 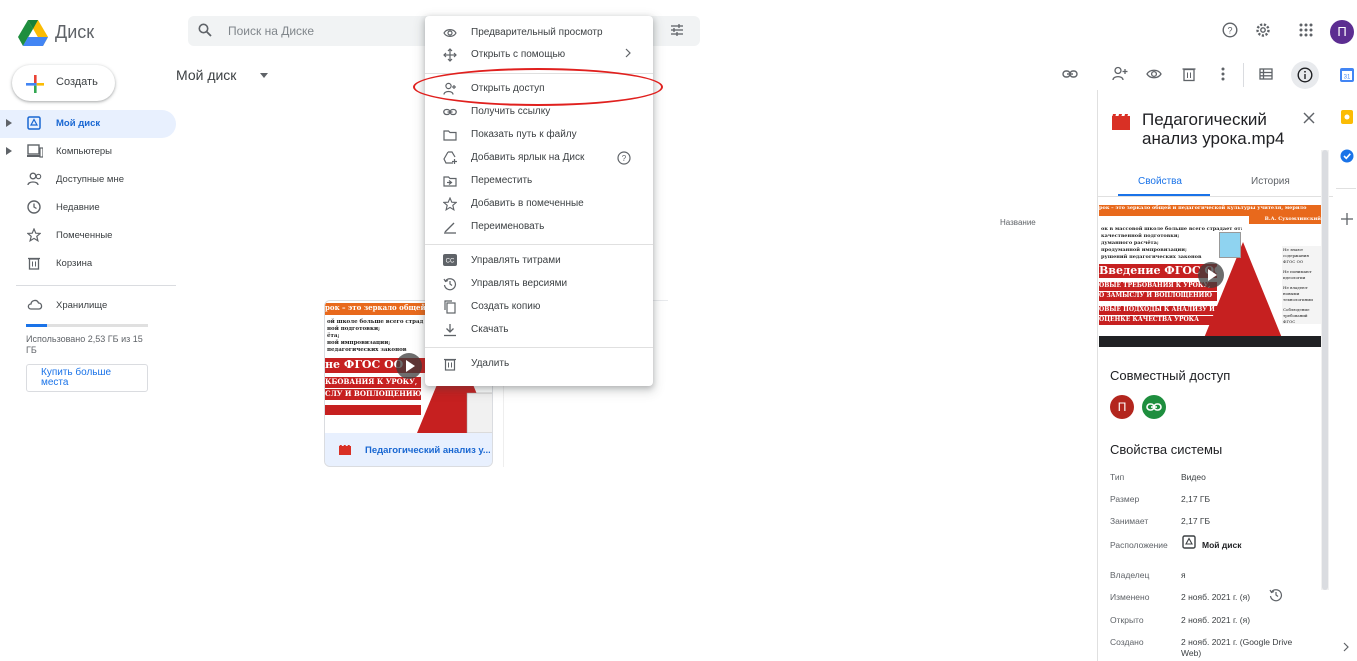 What do you see at coordinates (1223, 74) in the screenshot?
I see `more-vert-icon` at bounding box center [1223, 74].